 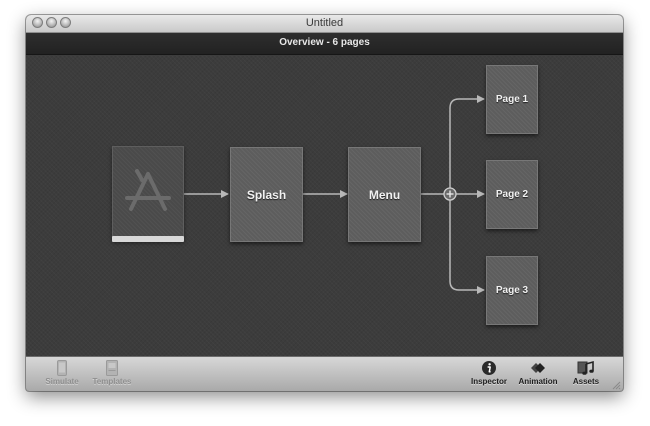 I want to click on page-card-label: Page 2, so click(x=512, y=194).